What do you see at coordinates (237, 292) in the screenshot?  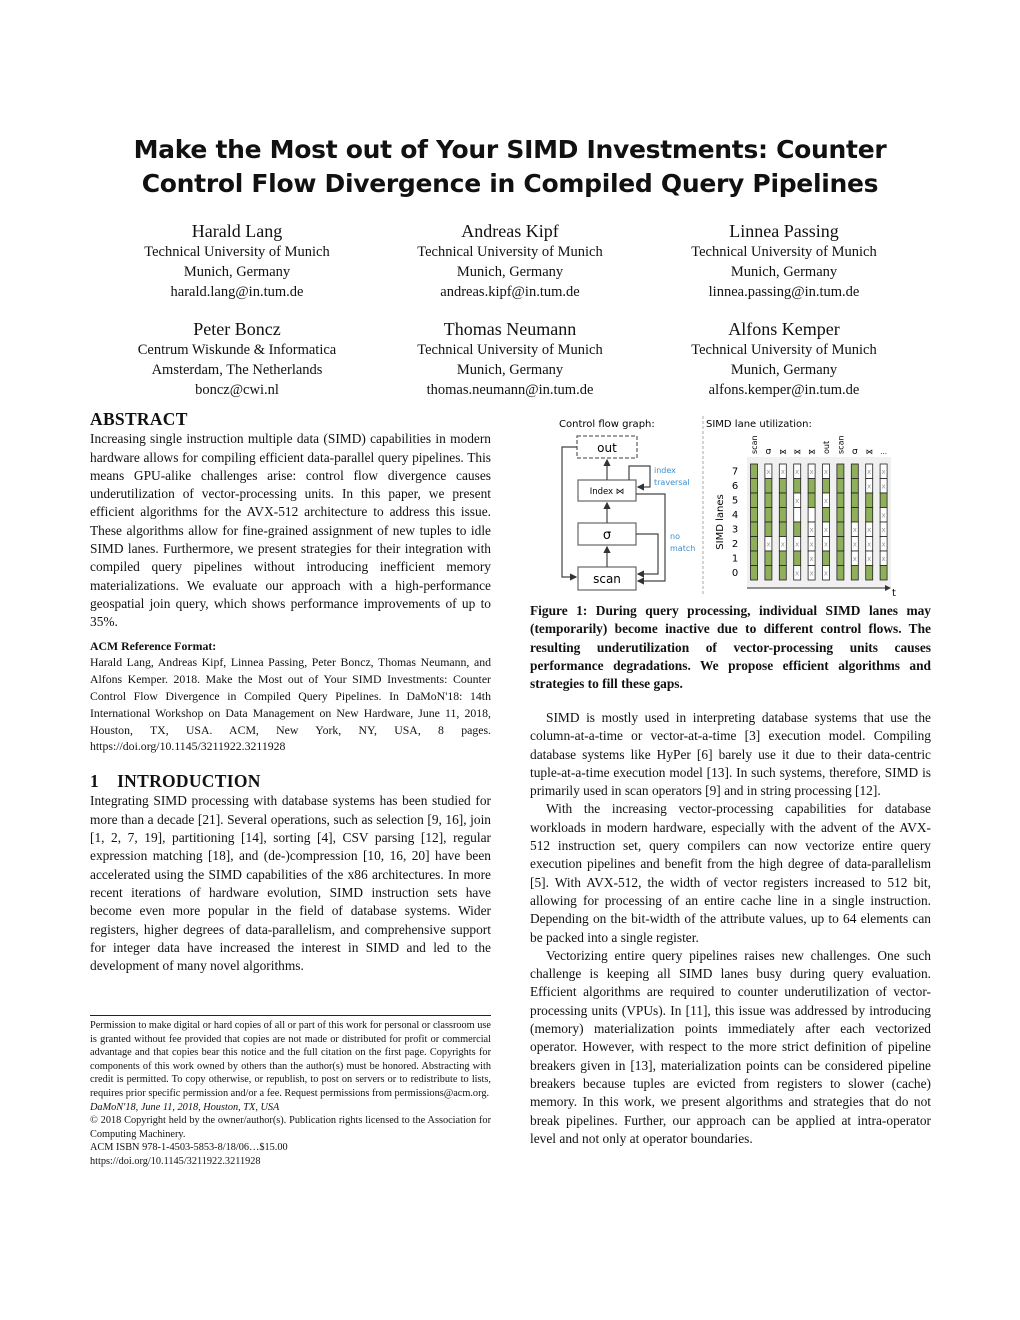 I see `author-email: harald.lang@in.tum.de` at bounding box center [237, 292].